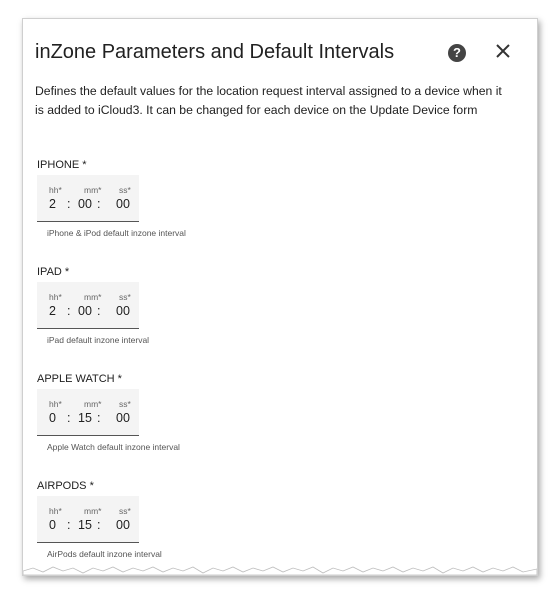  I want to click on iphone-interval-input: hh* mm* ss* 2 : 00 : 00, so click(88, 198).